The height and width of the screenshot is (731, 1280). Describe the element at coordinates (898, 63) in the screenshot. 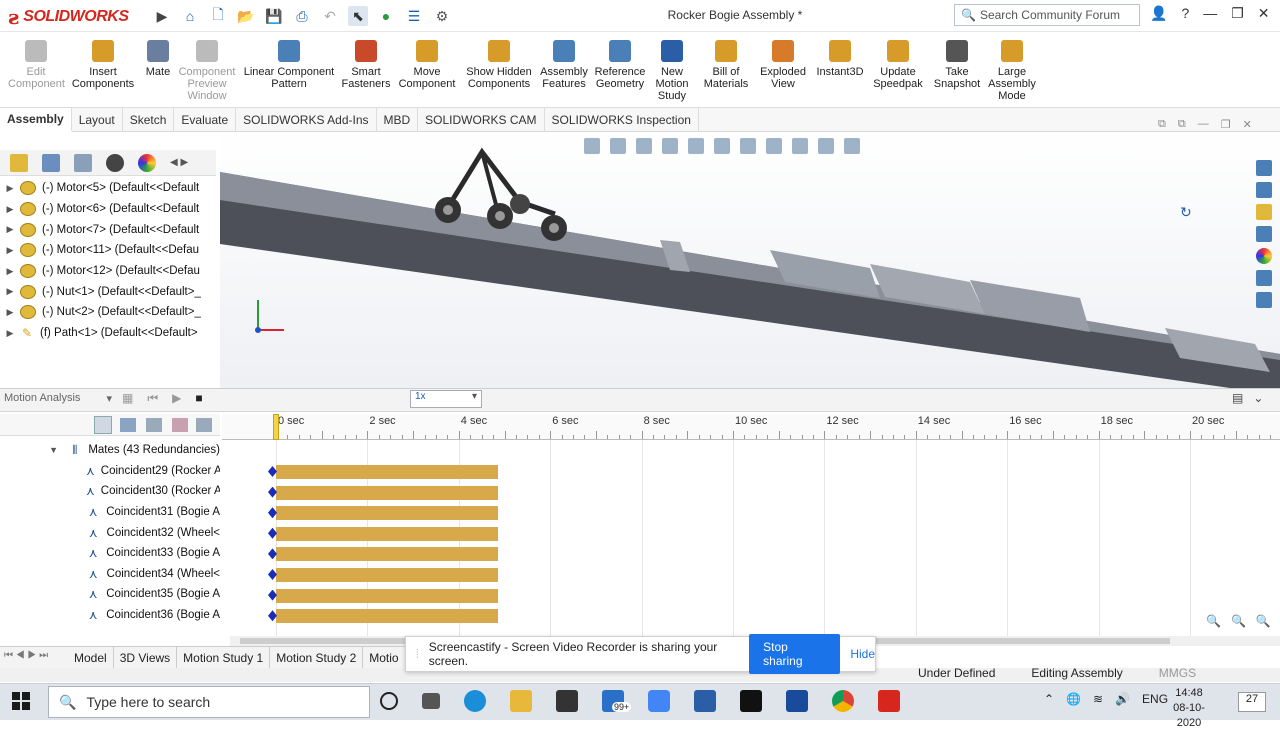

I see `ribbon-update-speedpak-button: Update Speedpak` at that location.